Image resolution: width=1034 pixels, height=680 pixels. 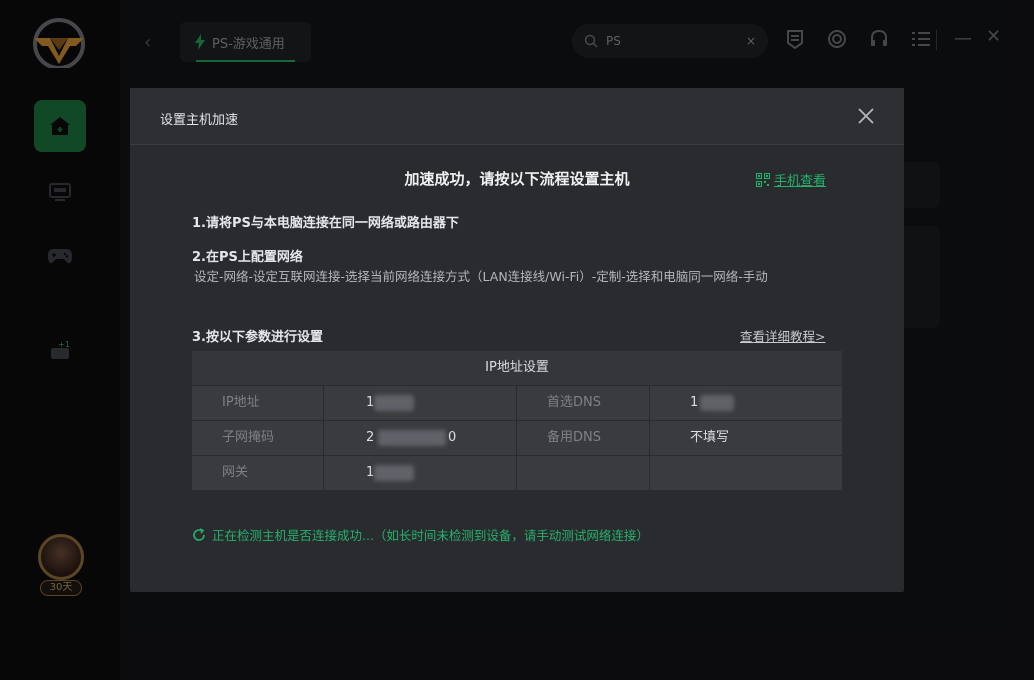 I want to click on table-header: IP地址设置, so click(x=517, y=368).